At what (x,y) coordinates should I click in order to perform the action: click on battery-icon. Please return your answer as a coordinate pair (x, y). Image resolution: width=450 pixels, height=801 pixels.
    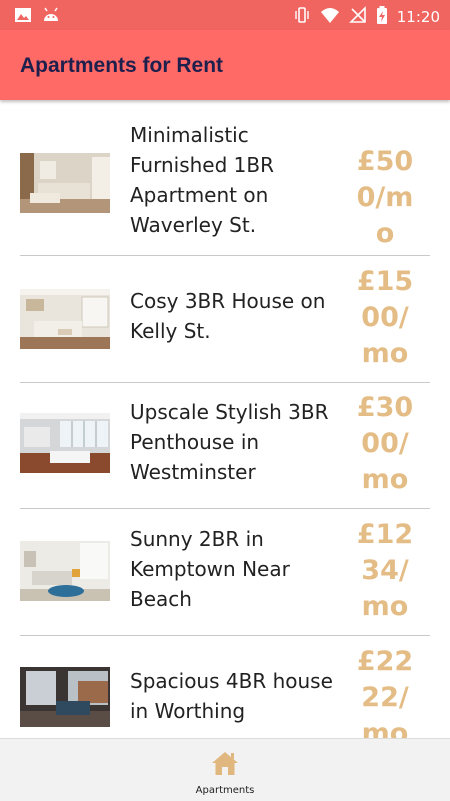
    Looking at the image, I should click on (382, 17).